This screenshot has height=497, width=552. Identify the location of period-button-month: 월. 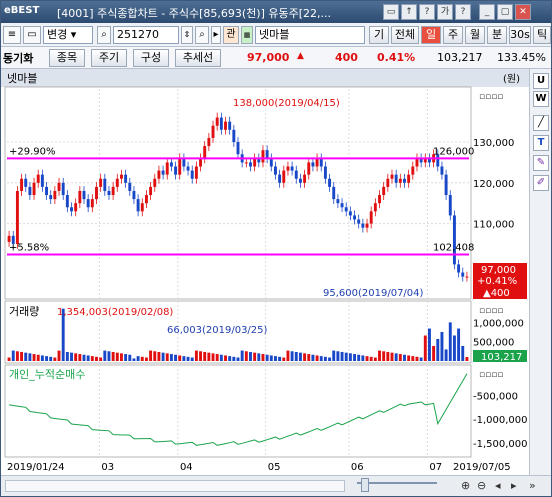
(475, 35).